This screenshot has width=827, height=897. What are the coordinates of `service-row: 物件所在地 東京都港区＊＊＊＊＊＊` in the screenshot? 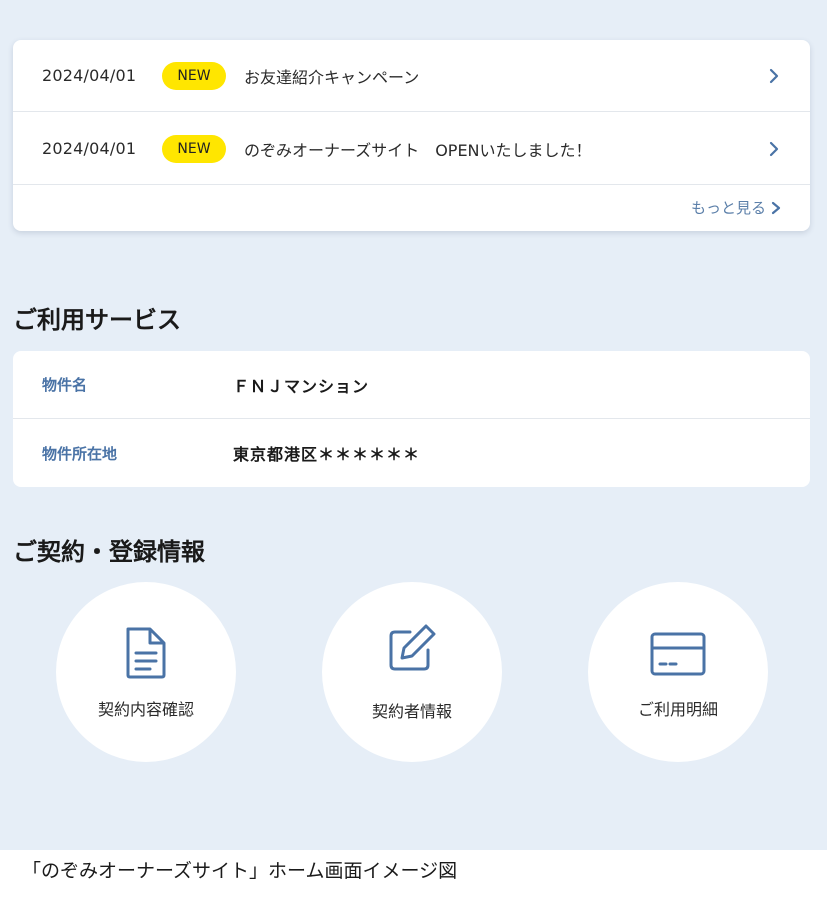 It's located at (411, 453).